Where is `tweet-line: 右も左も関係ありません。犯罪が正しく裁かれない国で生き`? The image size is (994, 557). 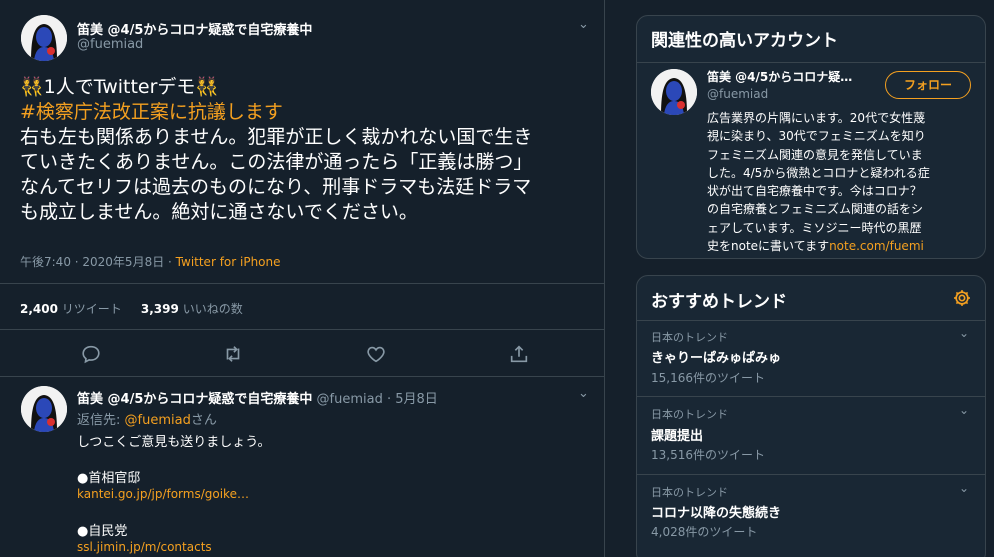 tweet-line: 右も左も関係ありません。犯罪が正しく裁かれない国で生き is located at coordinates (276, 137).